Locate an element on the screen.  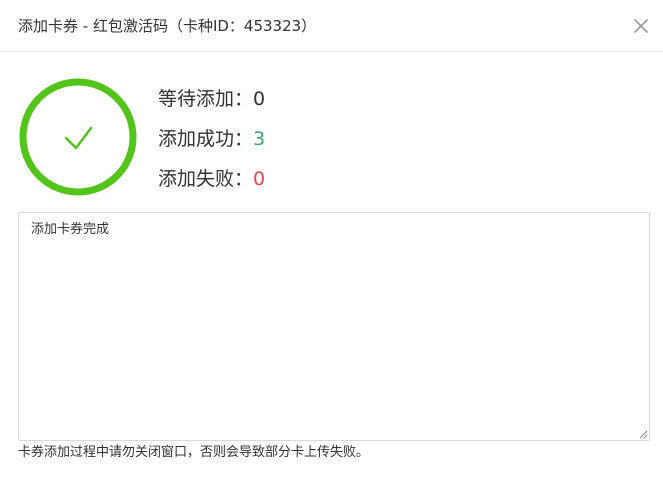
stat-failed-value: 0 is located at coordinates (259, 179).